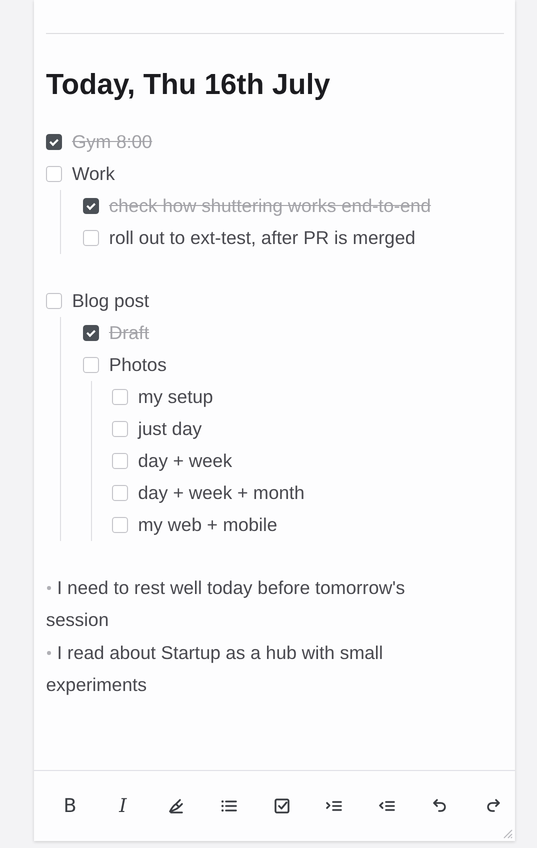 The width and height of the screenshot is (537, 848). Describe the element at coordinates (507, 833) in the screenshot. I see `resize-grip-icon` at that location.